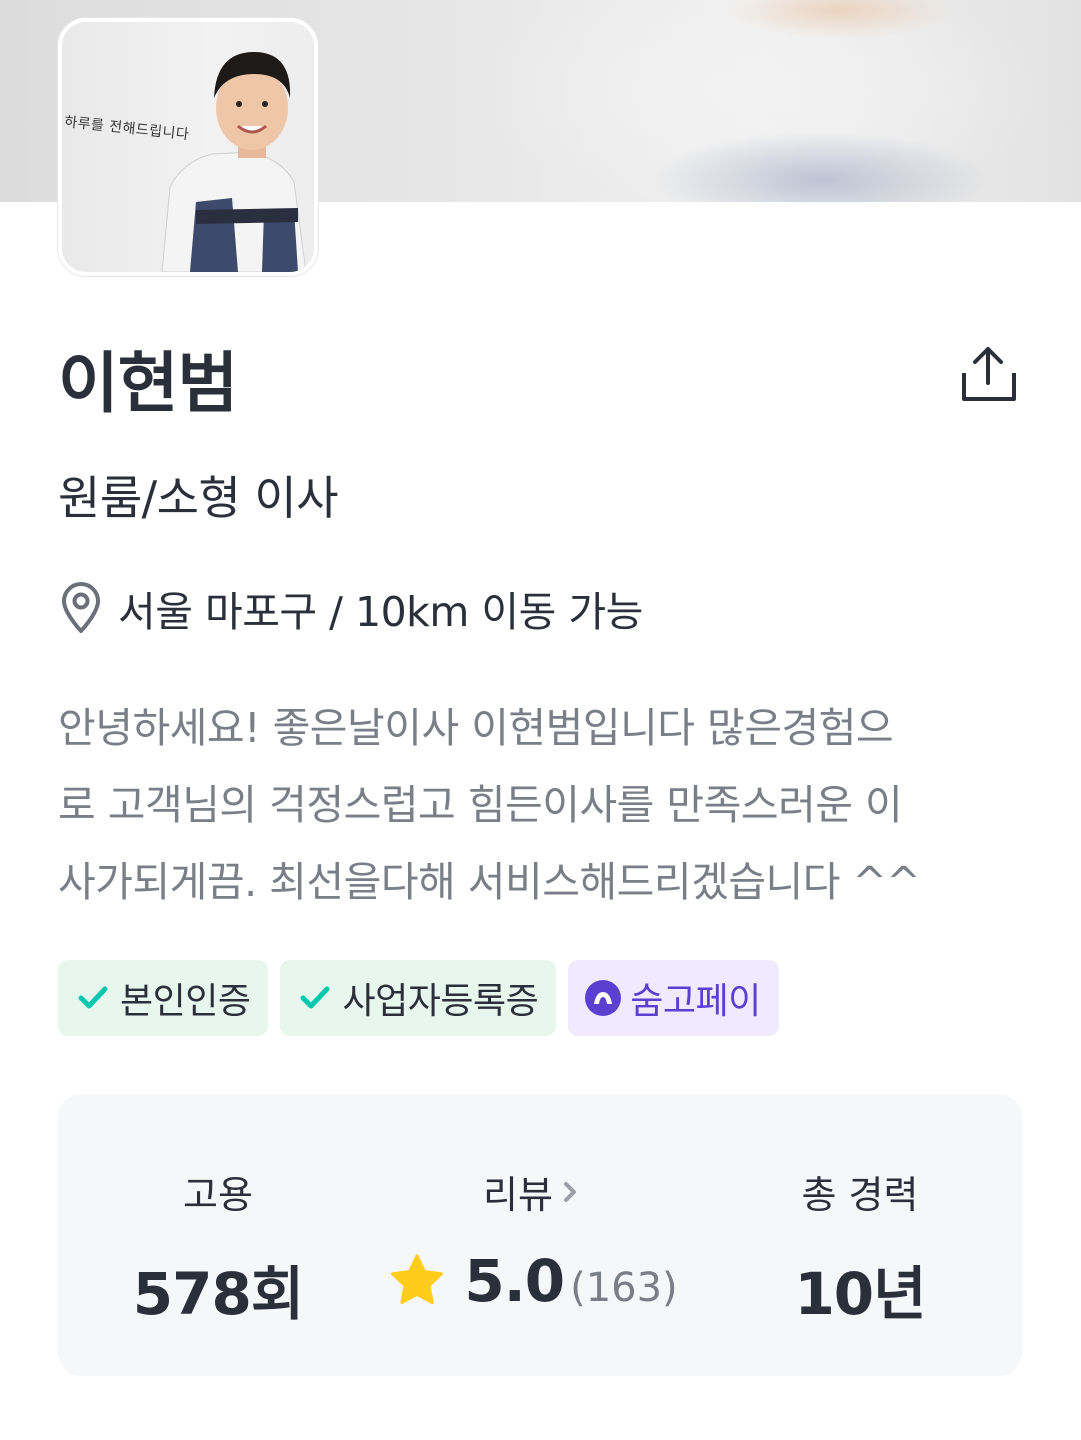  Describe the element at coordinates (86, 608) in the screenshot. I see `map-pin-icon` at that location.